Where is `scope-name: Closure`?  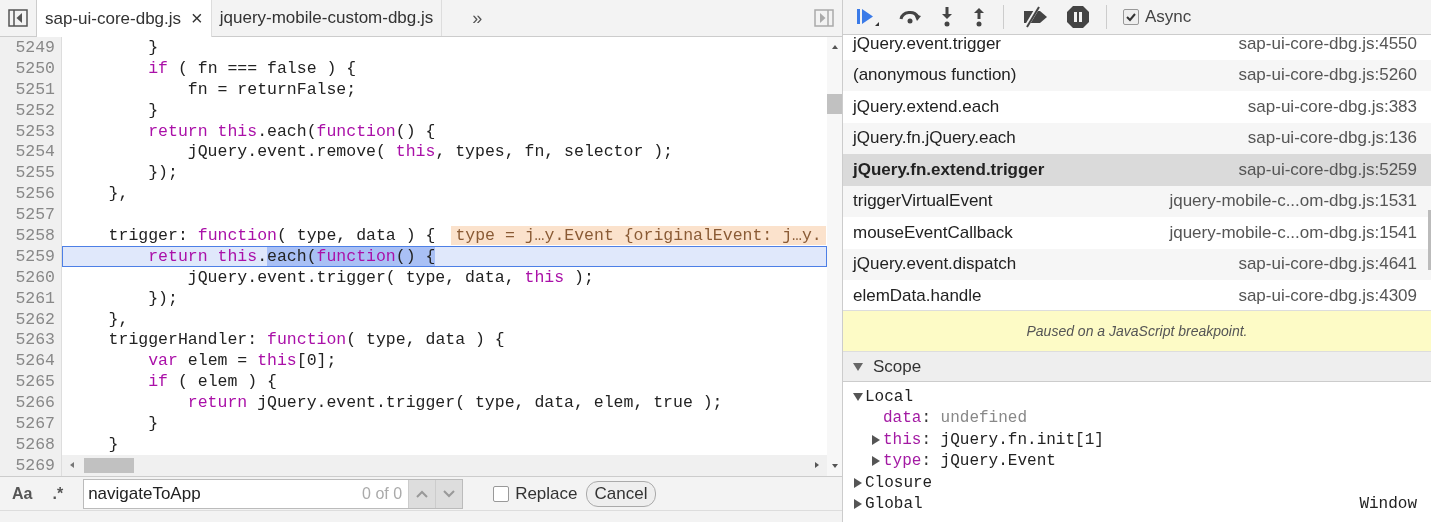 scope-name: Closure is located at coordinates (899, 482).